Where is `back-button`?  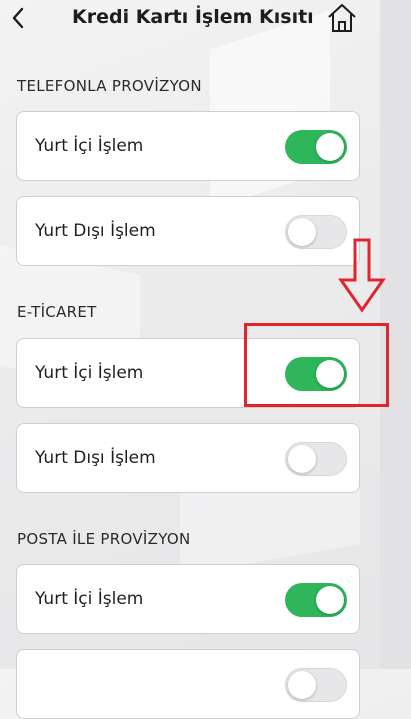 back-button is located at coordinates (18, 18).